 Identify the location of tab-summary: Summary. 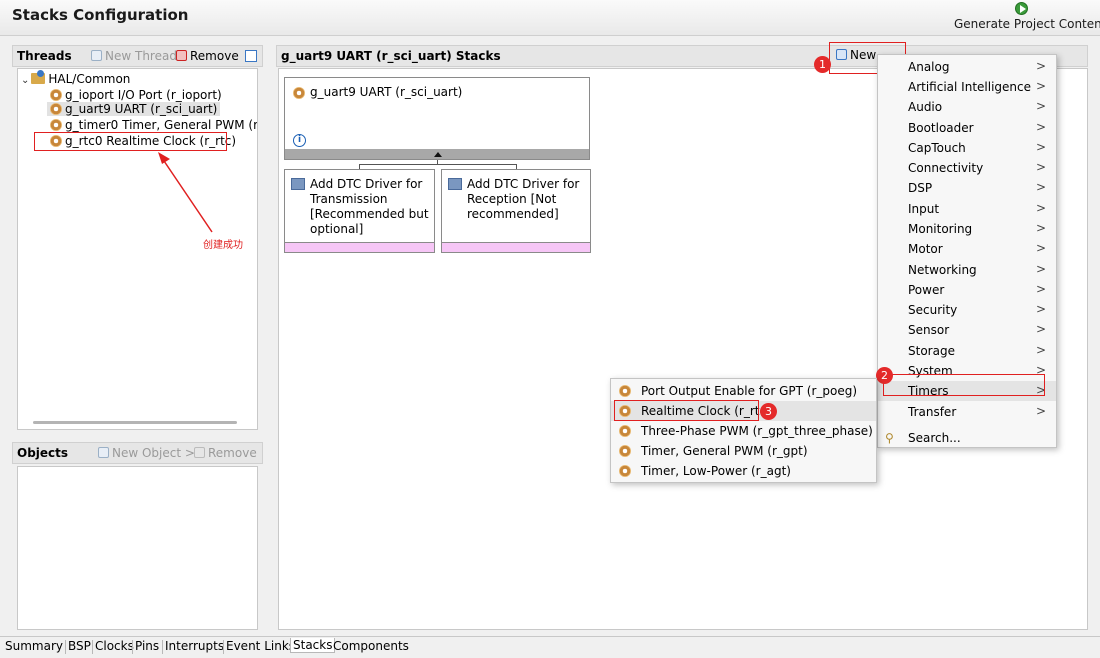
(34, 646).